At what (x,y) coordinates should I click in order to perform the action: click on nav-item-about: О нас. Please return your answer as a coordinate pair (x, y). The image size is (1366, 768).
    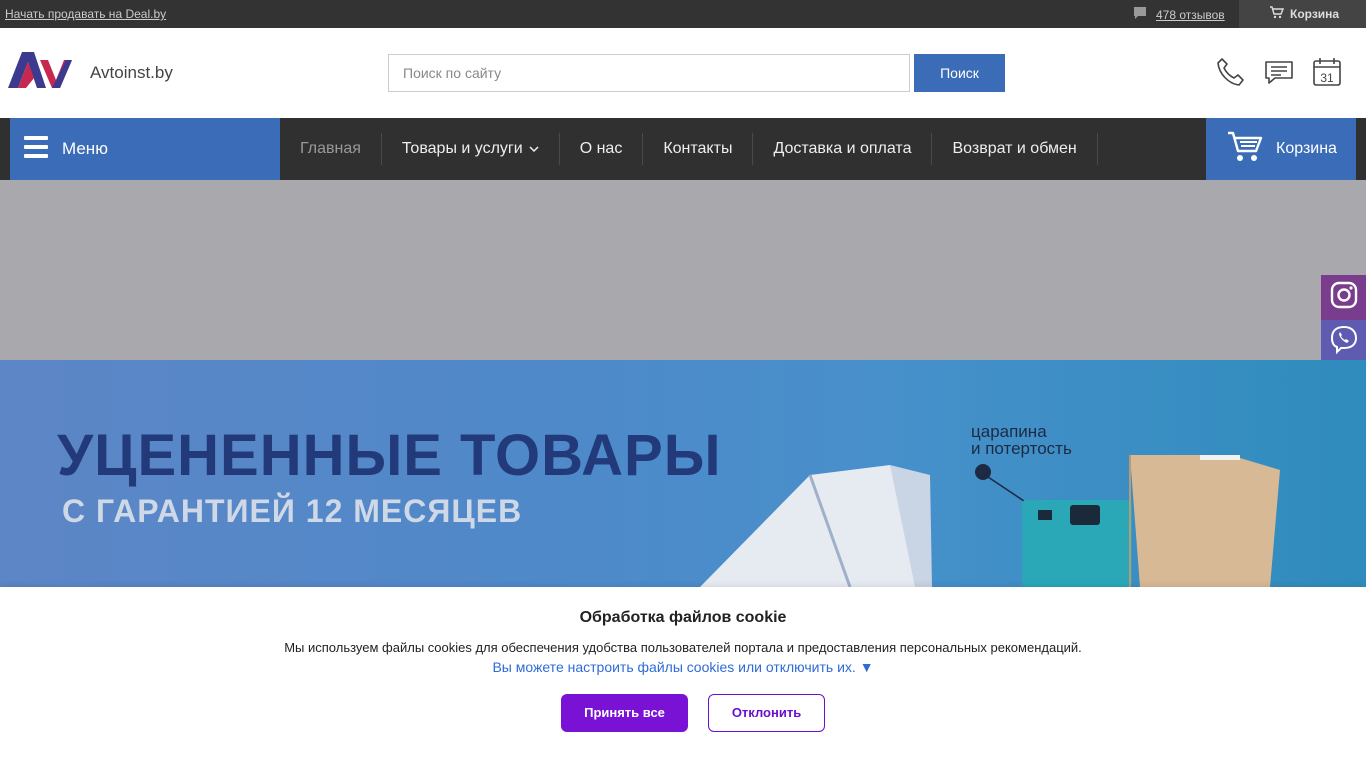
    Looking at the image, I should click on (602, 149).